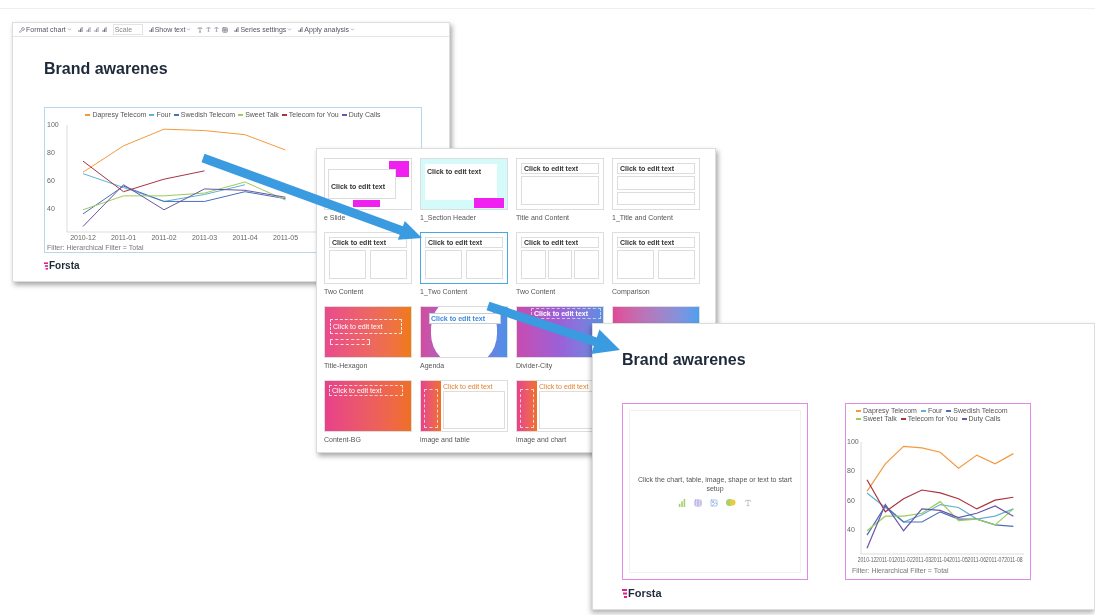 This screenshot has height=615, width=1095. What do you see at coordinates (714, 502) in the screenshot?
I see `image-icon` at bounding box center [714, 502].